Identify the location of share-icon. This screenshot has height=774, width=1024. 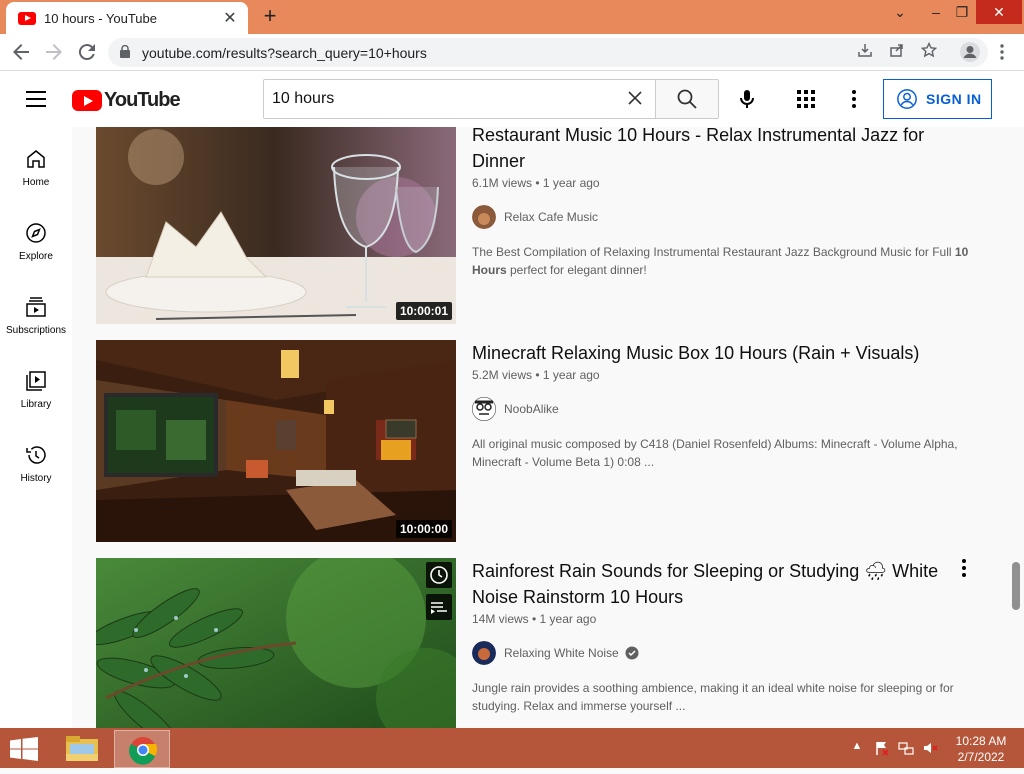
(897, 53).